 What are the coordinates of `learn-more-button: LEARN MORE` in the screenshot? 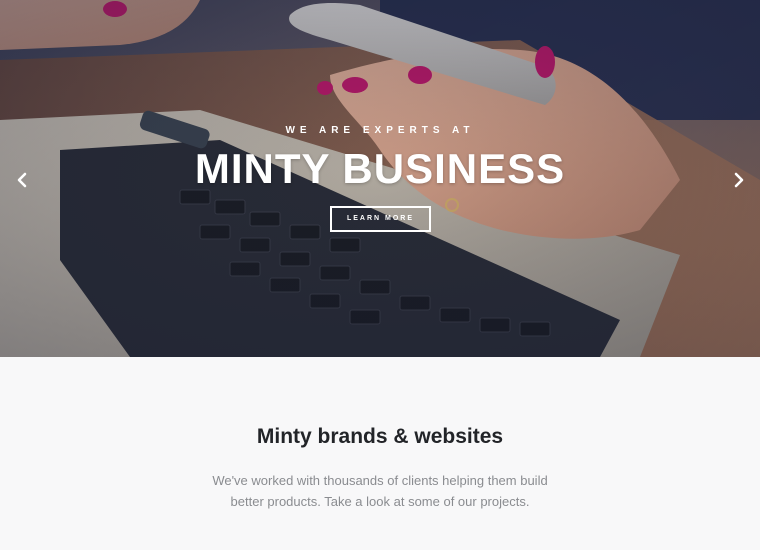 It's located at (380, 219).